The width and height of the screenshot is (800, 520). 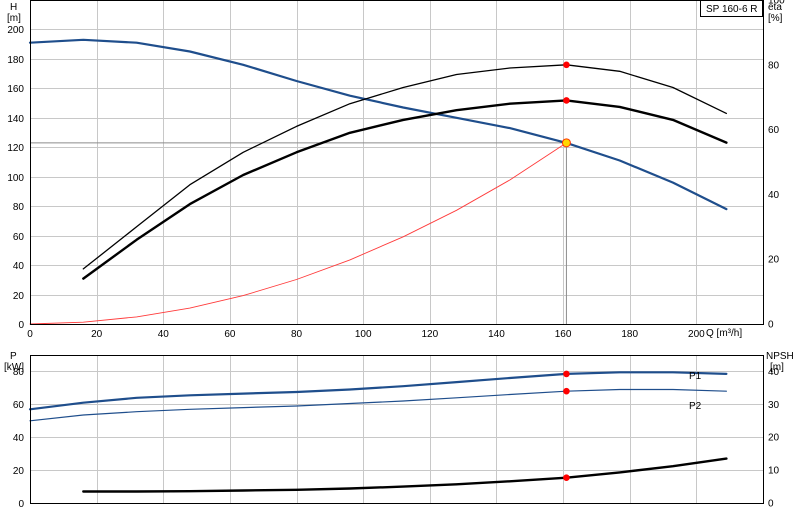 What do you see at coordinates (775, 7) in the screenshot?
I see `efficiency-axis-label: eta` at bounding box center [775, 7].